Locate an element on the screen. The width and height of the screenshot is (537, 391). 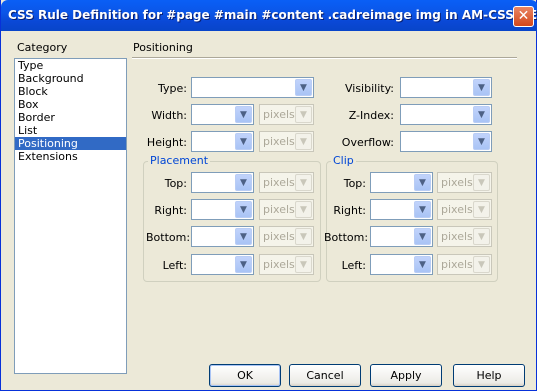
category-item-positioning: Positioning is located at coordinates (70, 143).